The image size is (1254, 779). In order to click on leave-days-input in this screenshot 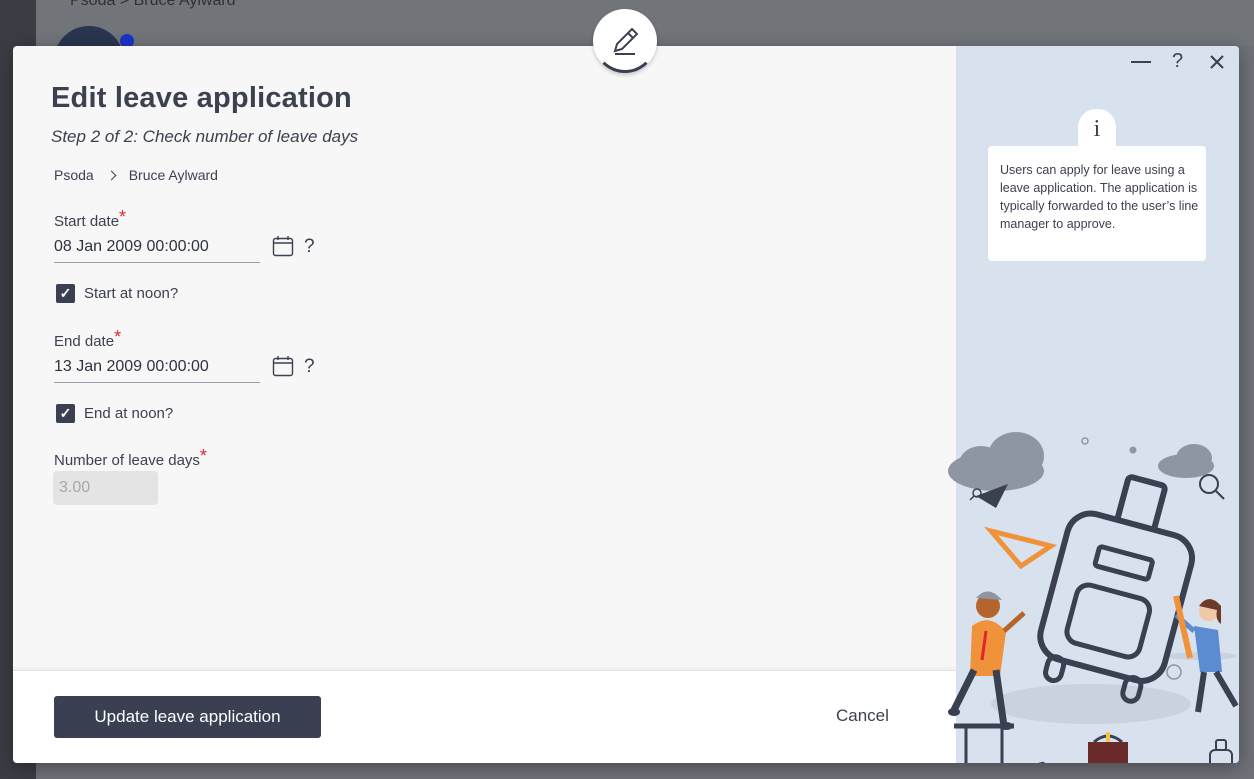, I will do `click(104, 488)`.